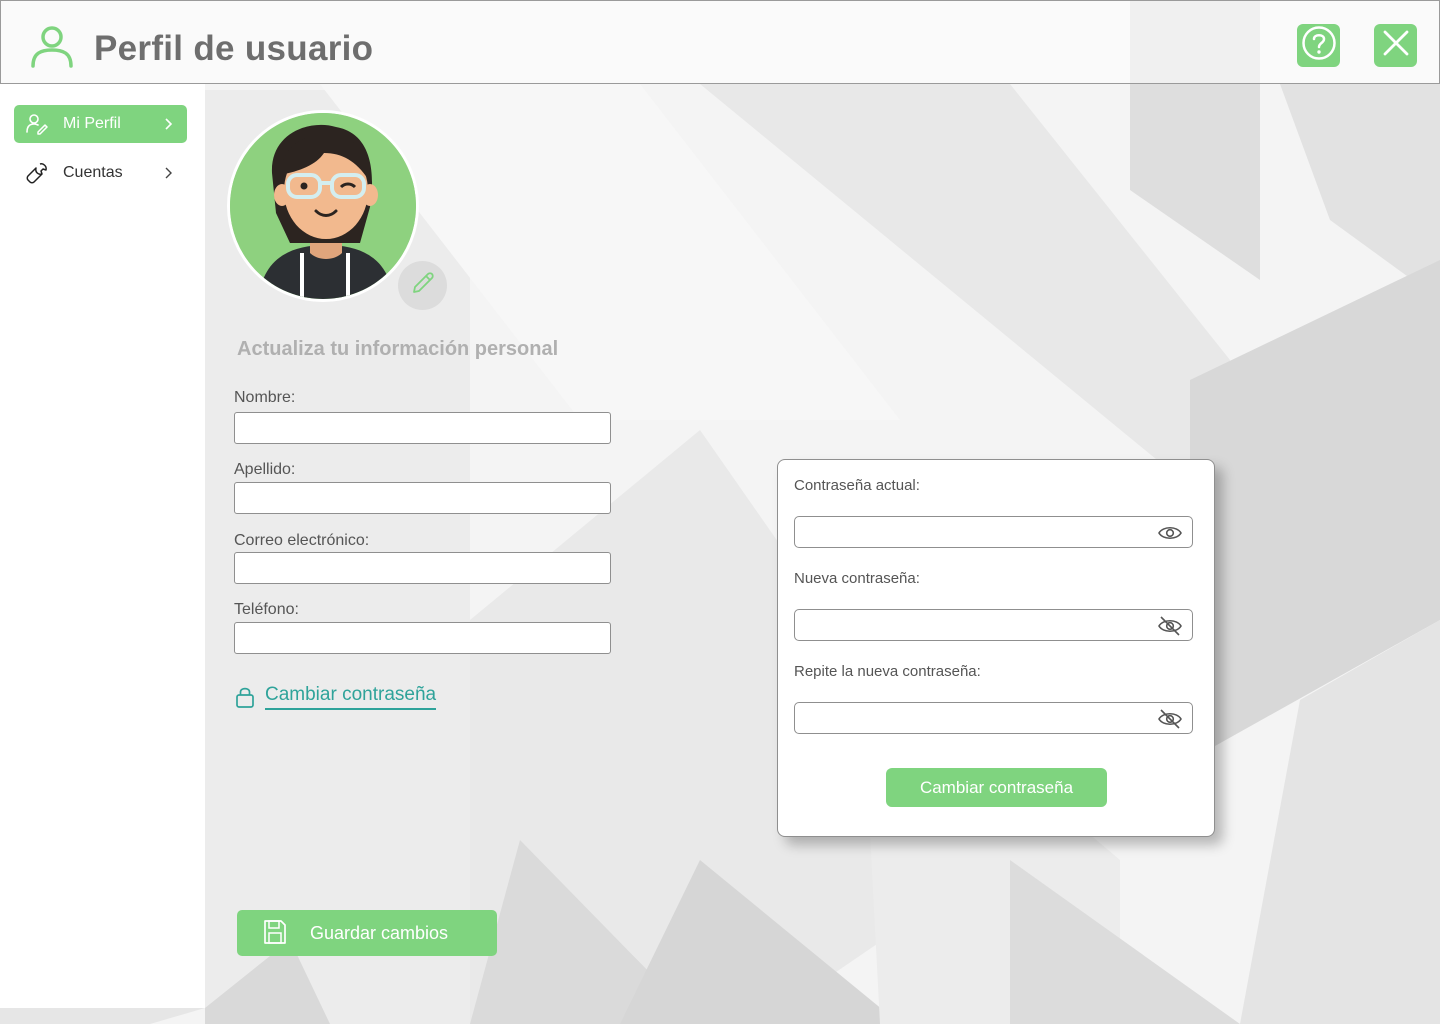 This screenshot has width=1440, height=1024. I want to click on change-password-button: Cambiar contraseña, so click(996, 787).